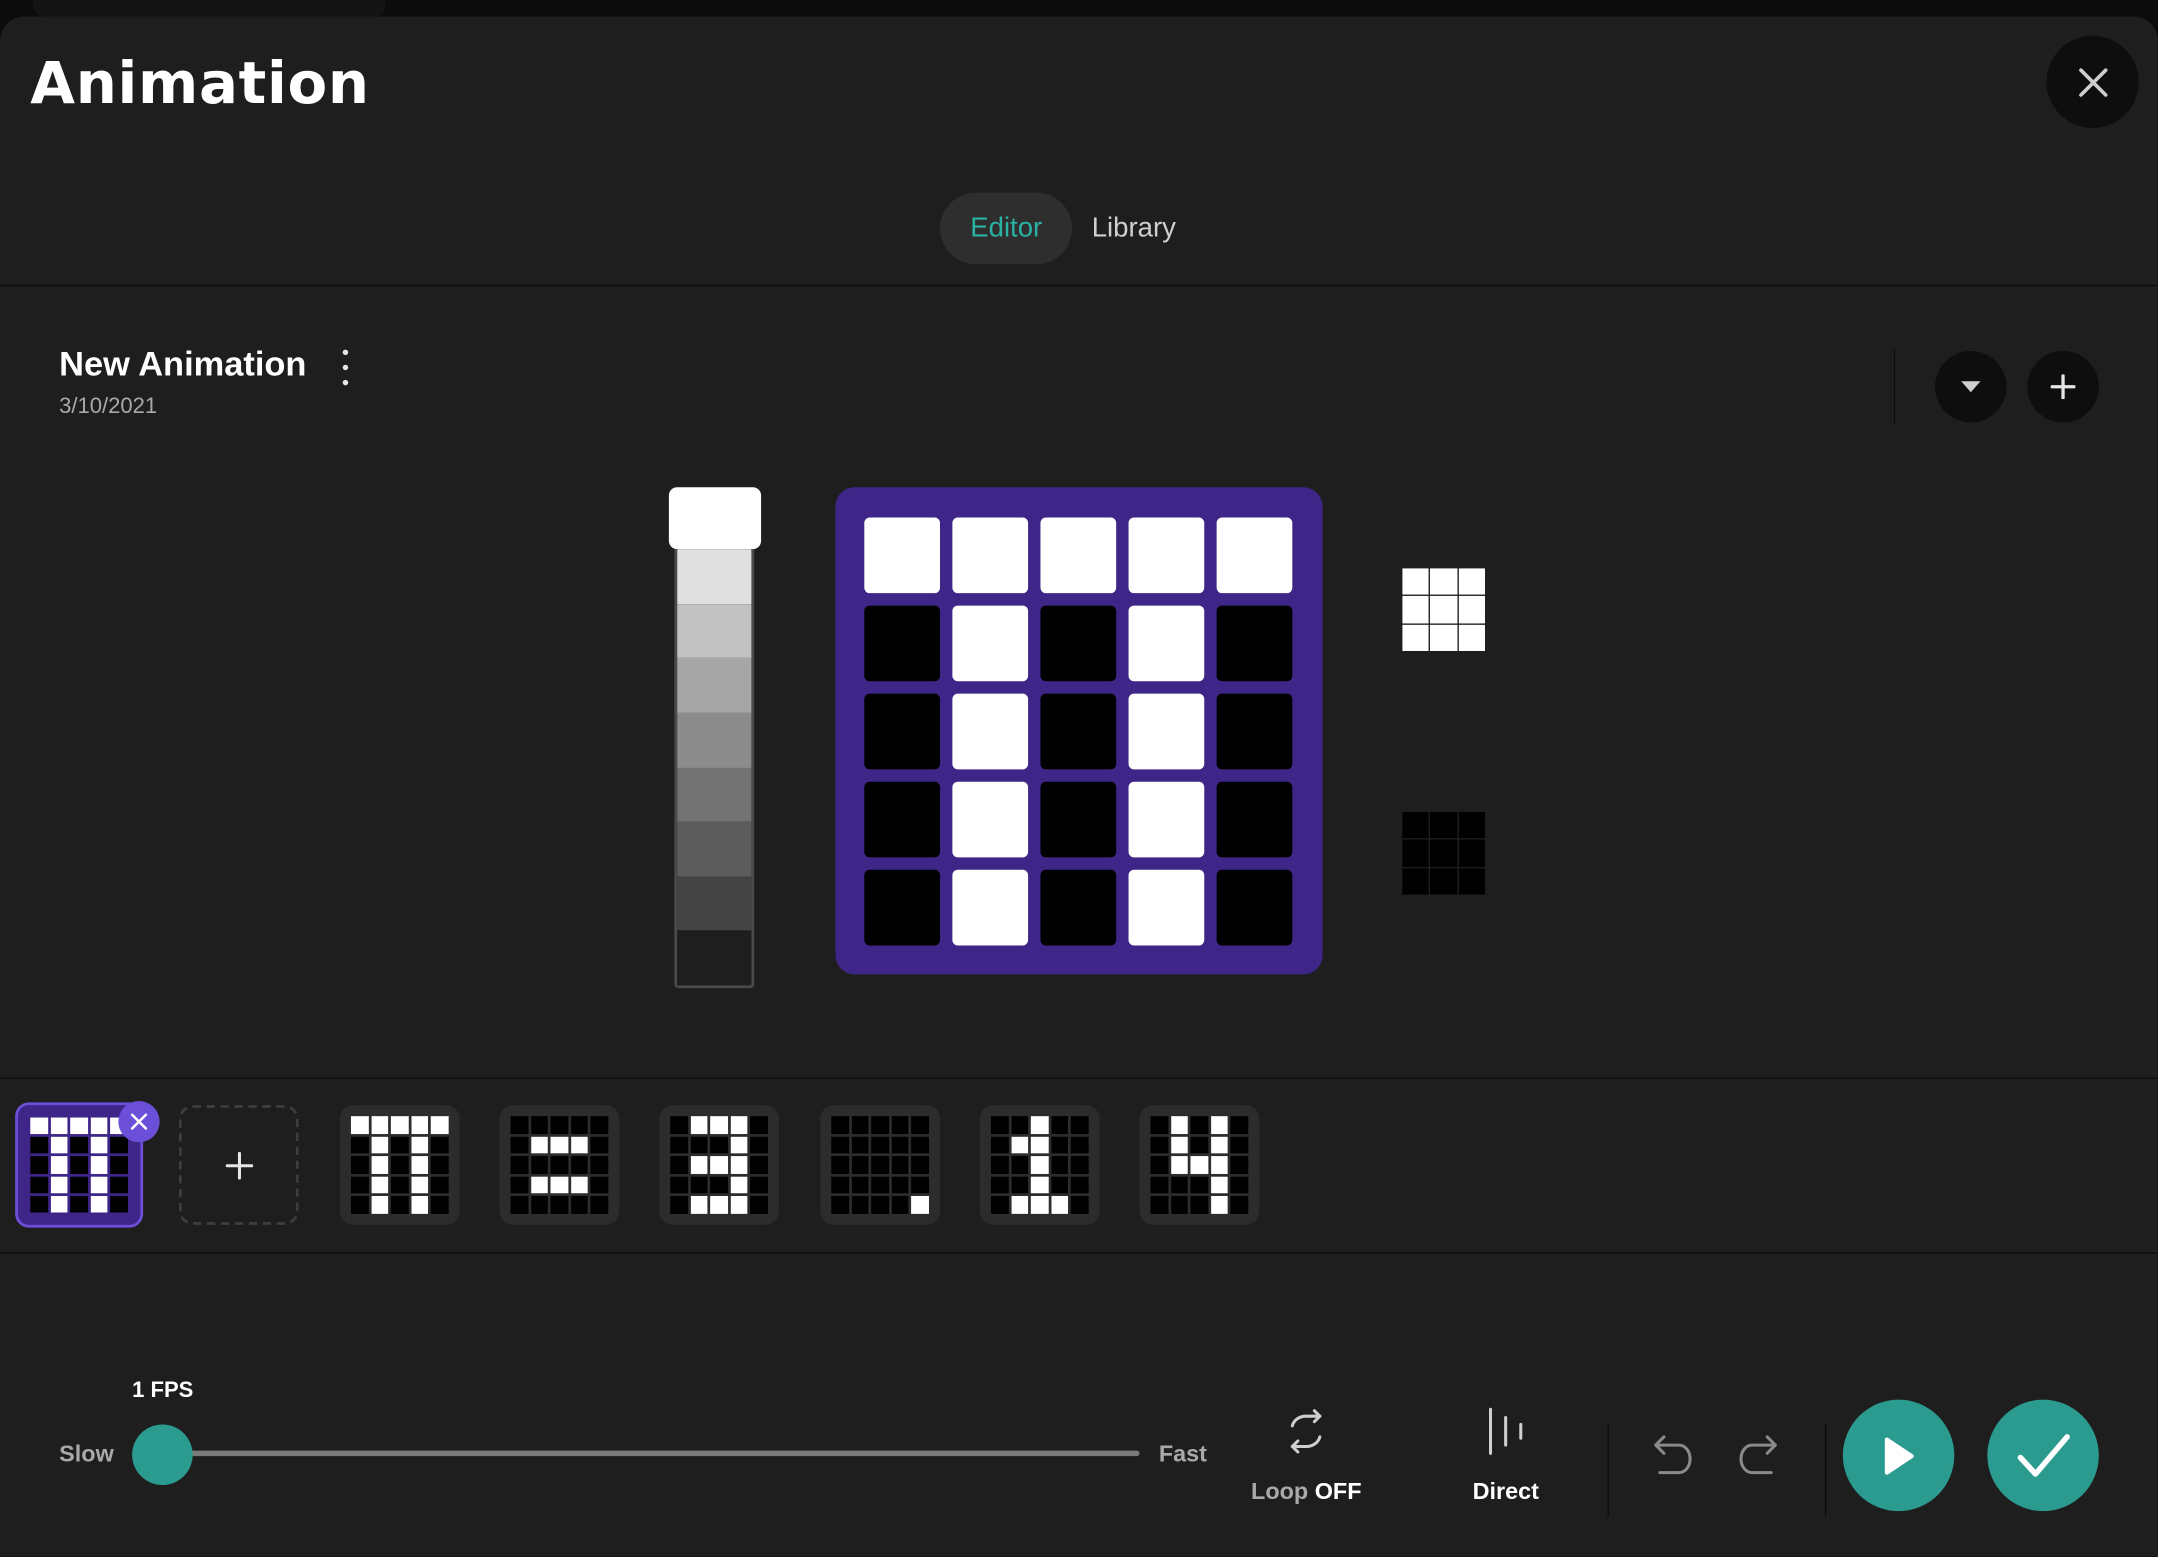 The height and width of the screenshot is (1557, 2158). I want to click on redo-button, so click(1761, 1459).